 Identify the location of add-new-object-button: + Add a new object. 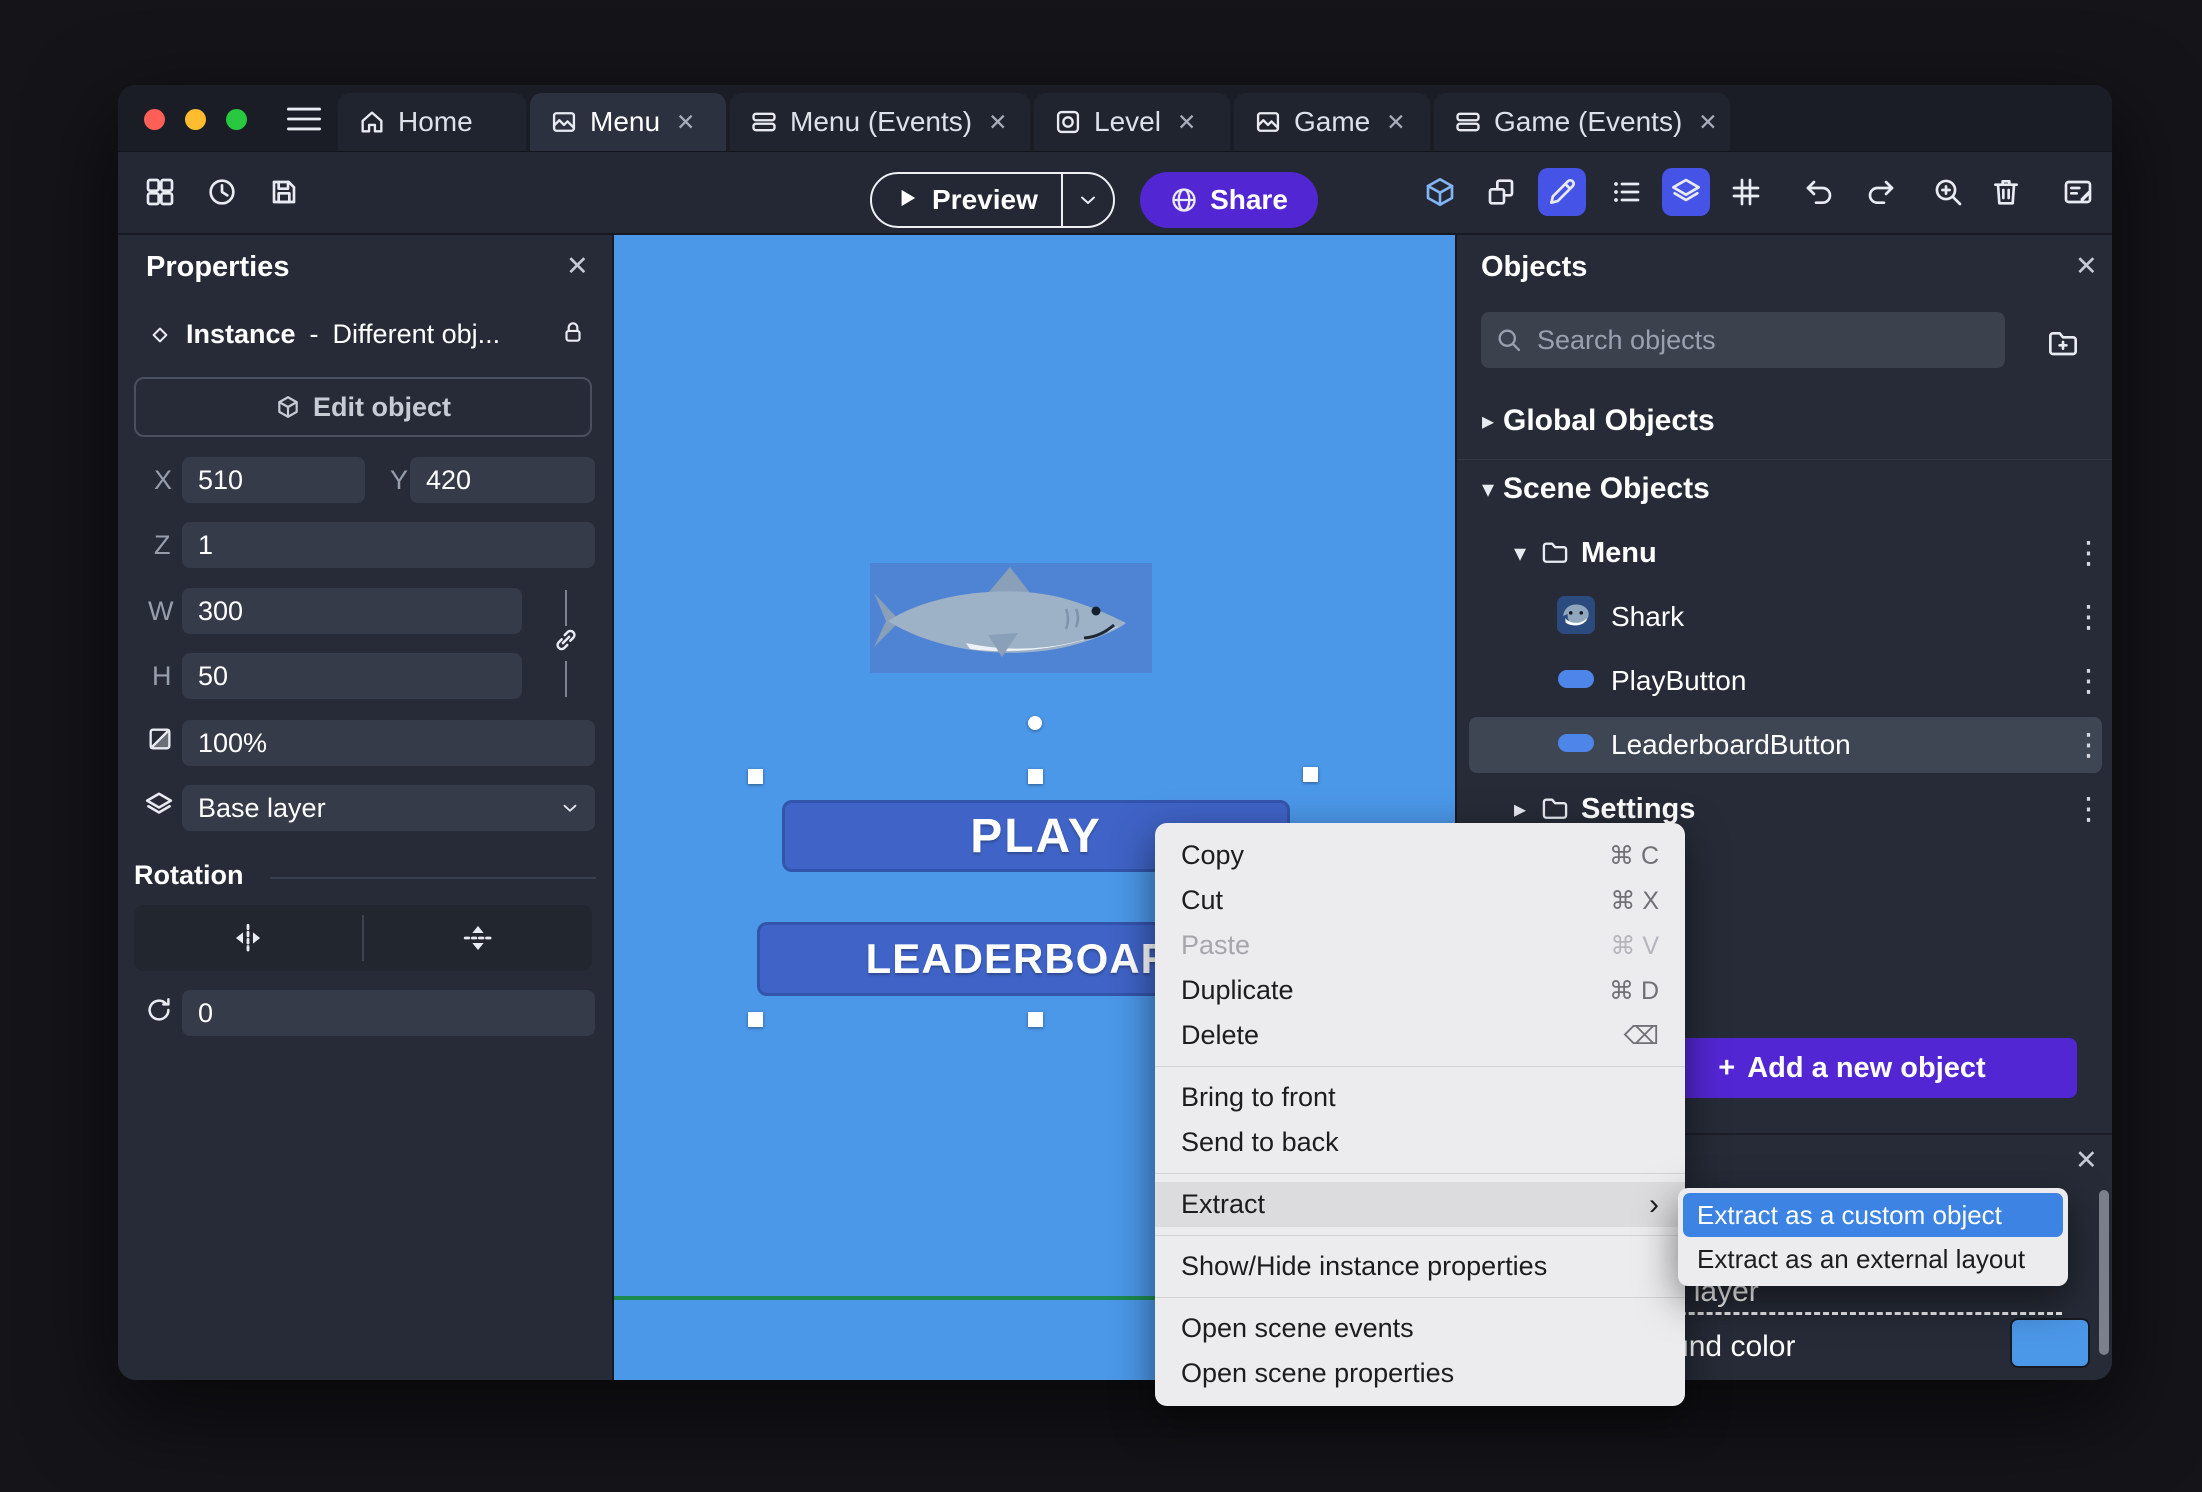
(1852, 1068).